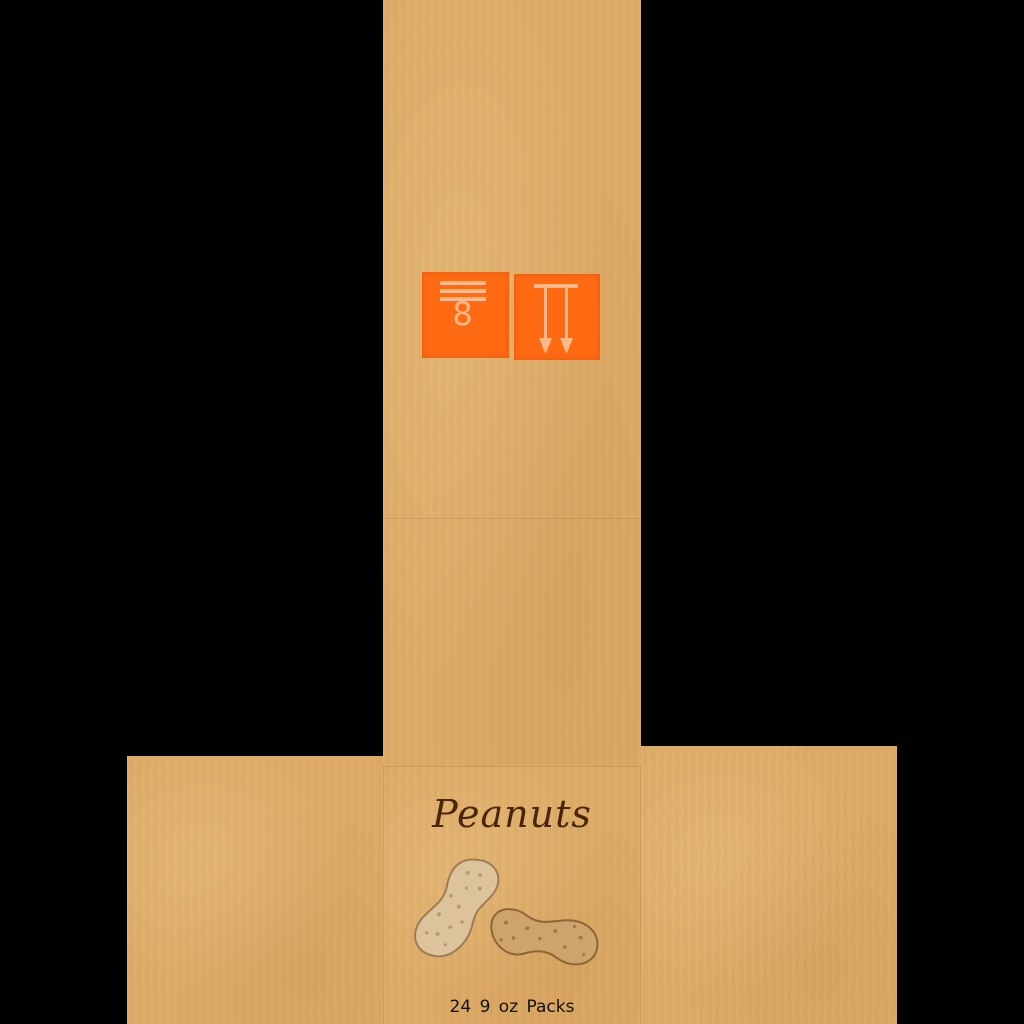 This screenshot has width=1024, height=1024. I want to click on peanut-shells-icon, so click(506, 912).